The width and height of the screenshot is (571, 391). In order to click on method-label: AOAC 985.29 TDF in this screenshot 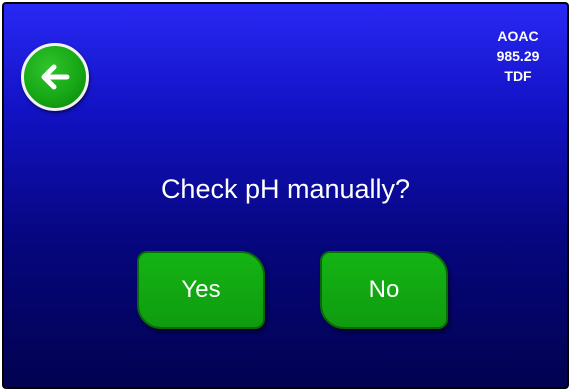, I will do `click(518, 56)`.